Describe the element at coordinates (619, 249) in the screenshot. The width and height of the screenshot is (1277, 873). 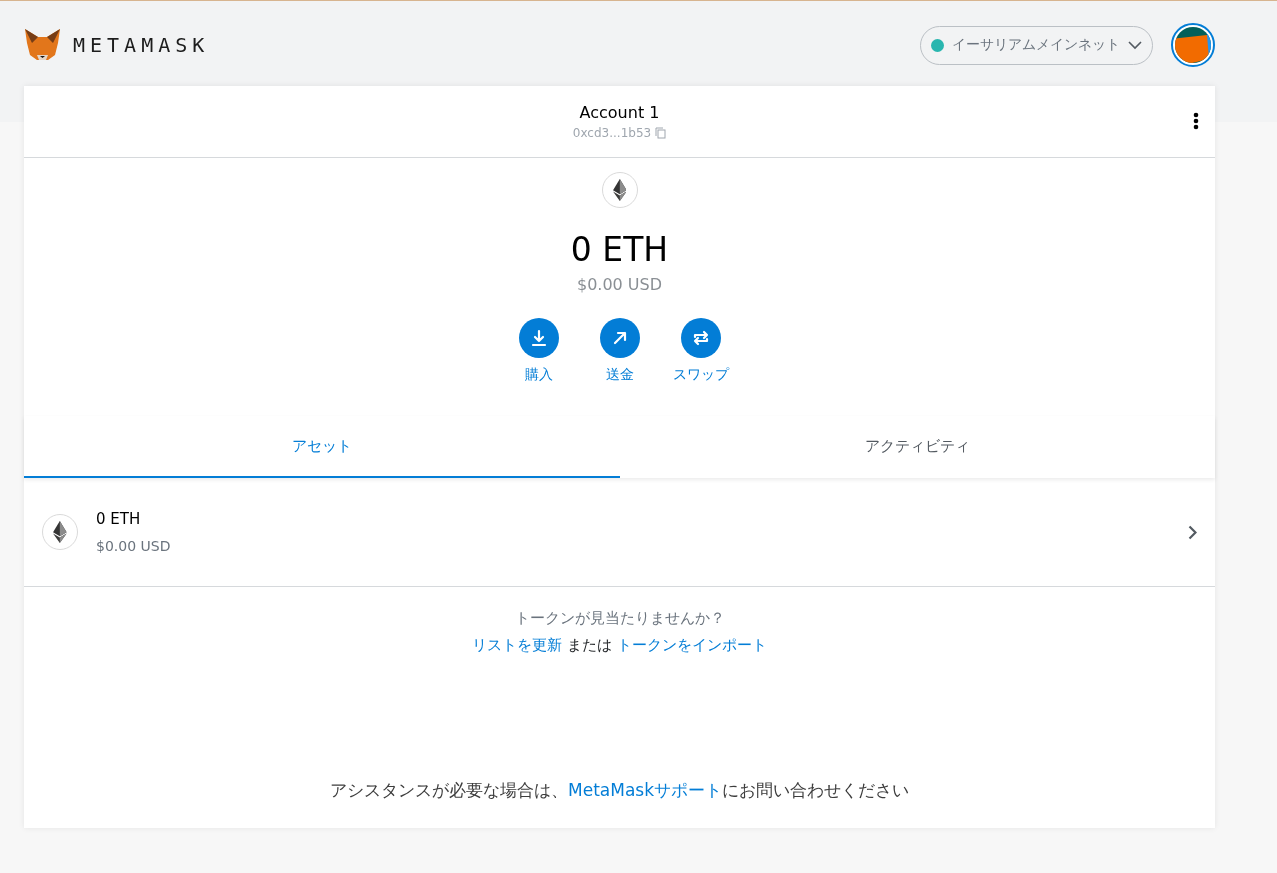
I see `balance-amount: 0 ETH` at that location.